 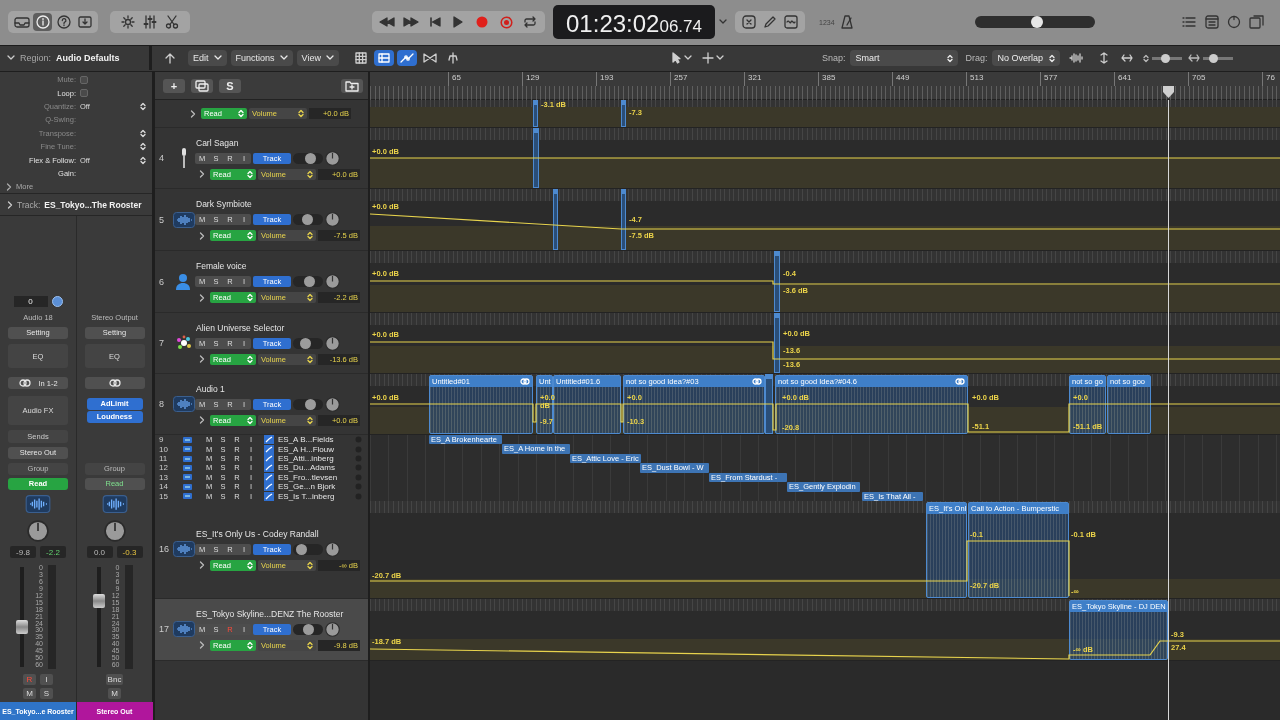 What do you see at coordinates (174, 85) in the screenshot?
I see `add-track-button: +` at bounding box center [174, 85].